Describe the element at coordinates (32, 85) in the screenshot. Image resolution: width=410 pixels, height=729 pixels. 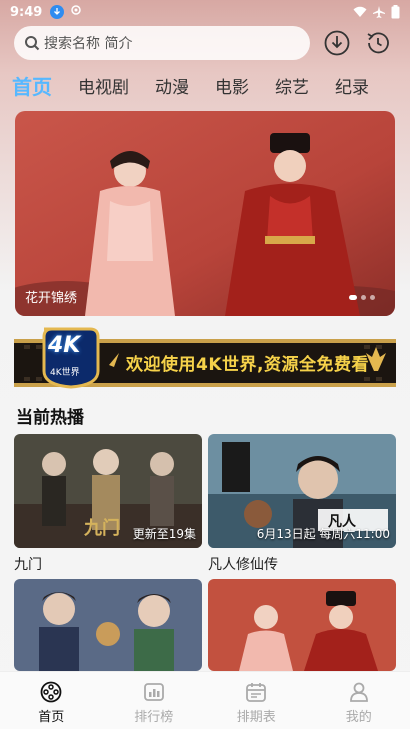
I see `tab-home: 首页` at that location.